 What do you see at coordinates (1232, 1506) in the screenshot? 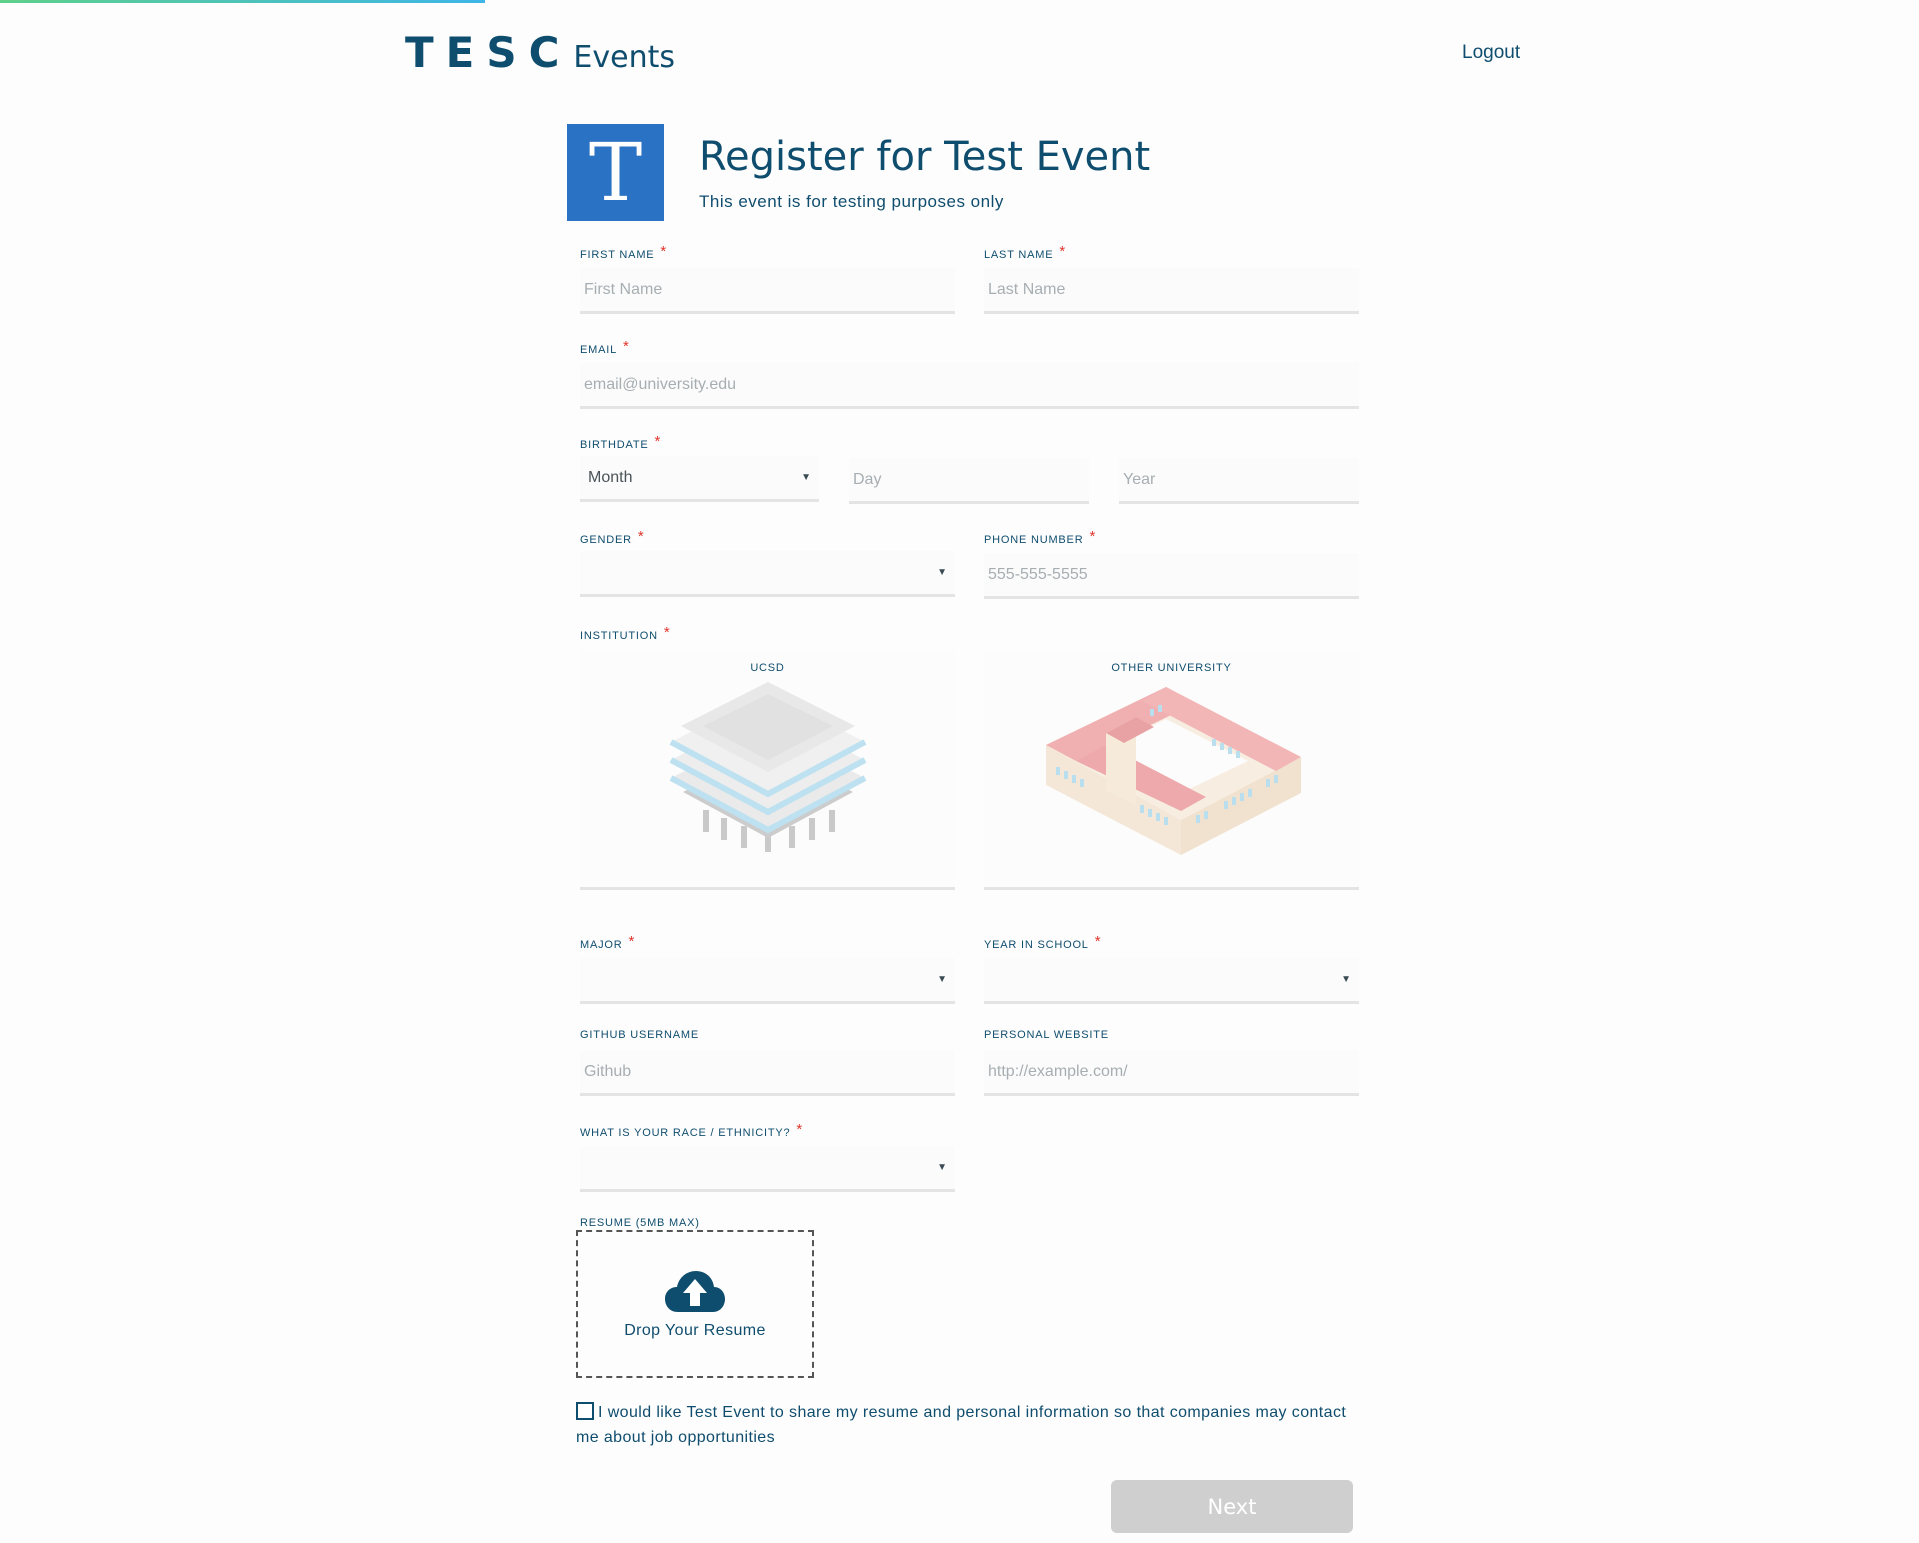
I see `next-button: Next` at bounding box center [1232, 1506].